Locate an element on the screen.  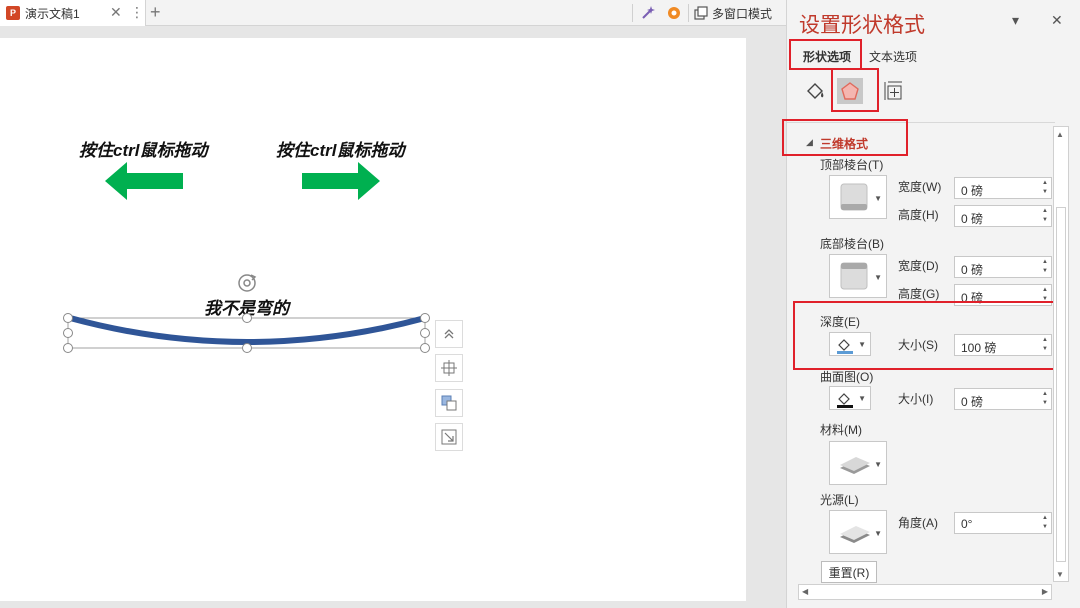
top-height-input: 0 磅 ▲ ▼ is located at coordinates (1003, 216).